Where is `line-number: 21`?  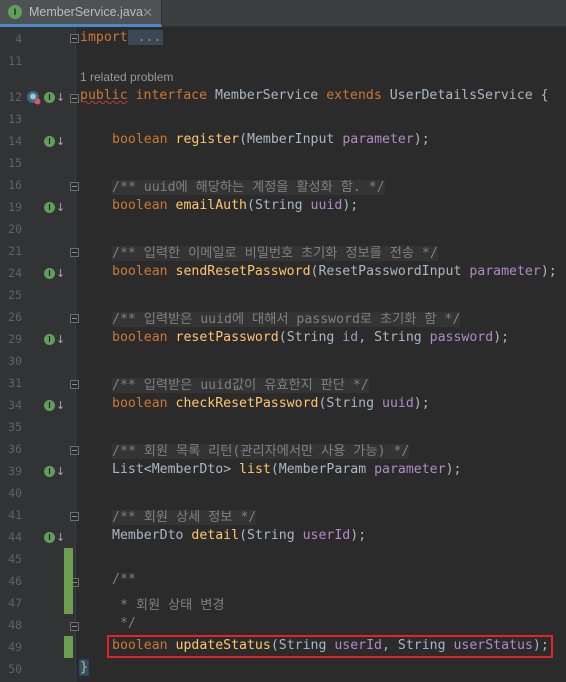
line-number: 21 is located at coordinates (15, 251).